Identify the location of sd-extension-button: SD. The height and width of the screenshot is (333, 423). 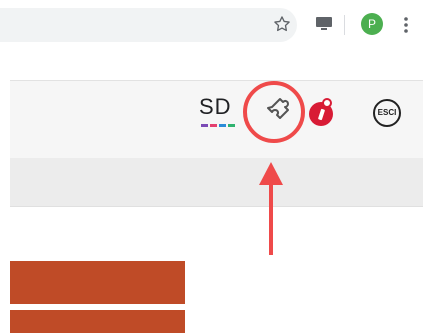
(219, 112).